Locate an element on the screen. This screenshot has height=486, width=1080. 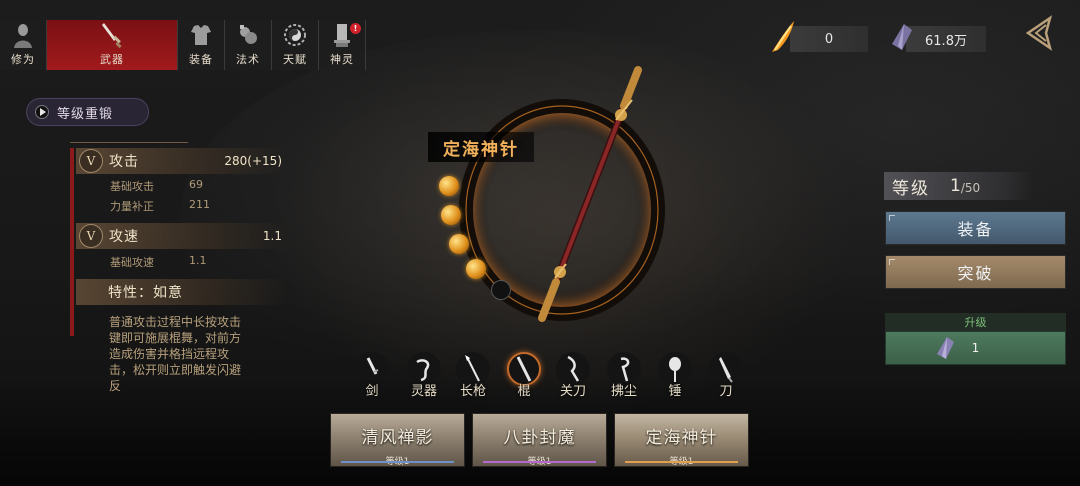
weapon-type-artifact: 灵器 is located at coordinates (424, 375).